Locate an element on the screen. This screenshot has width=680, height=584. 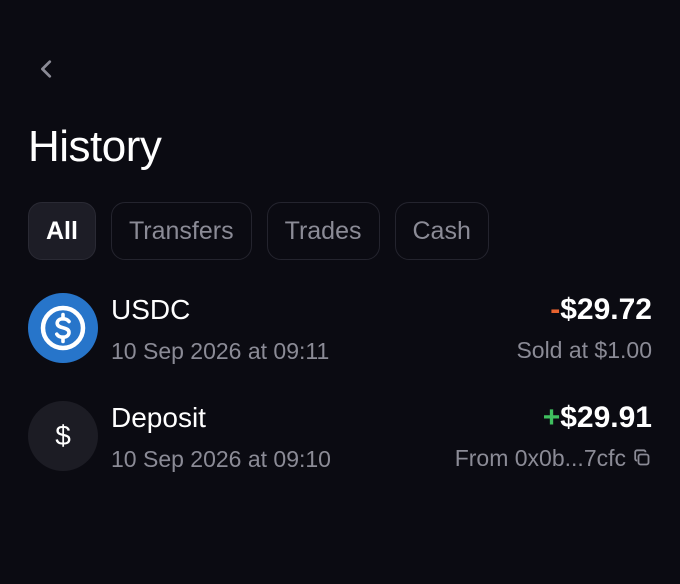
transaction-date: 10 Sep 2026 at 09:11 is located at coordinates (220, 351).